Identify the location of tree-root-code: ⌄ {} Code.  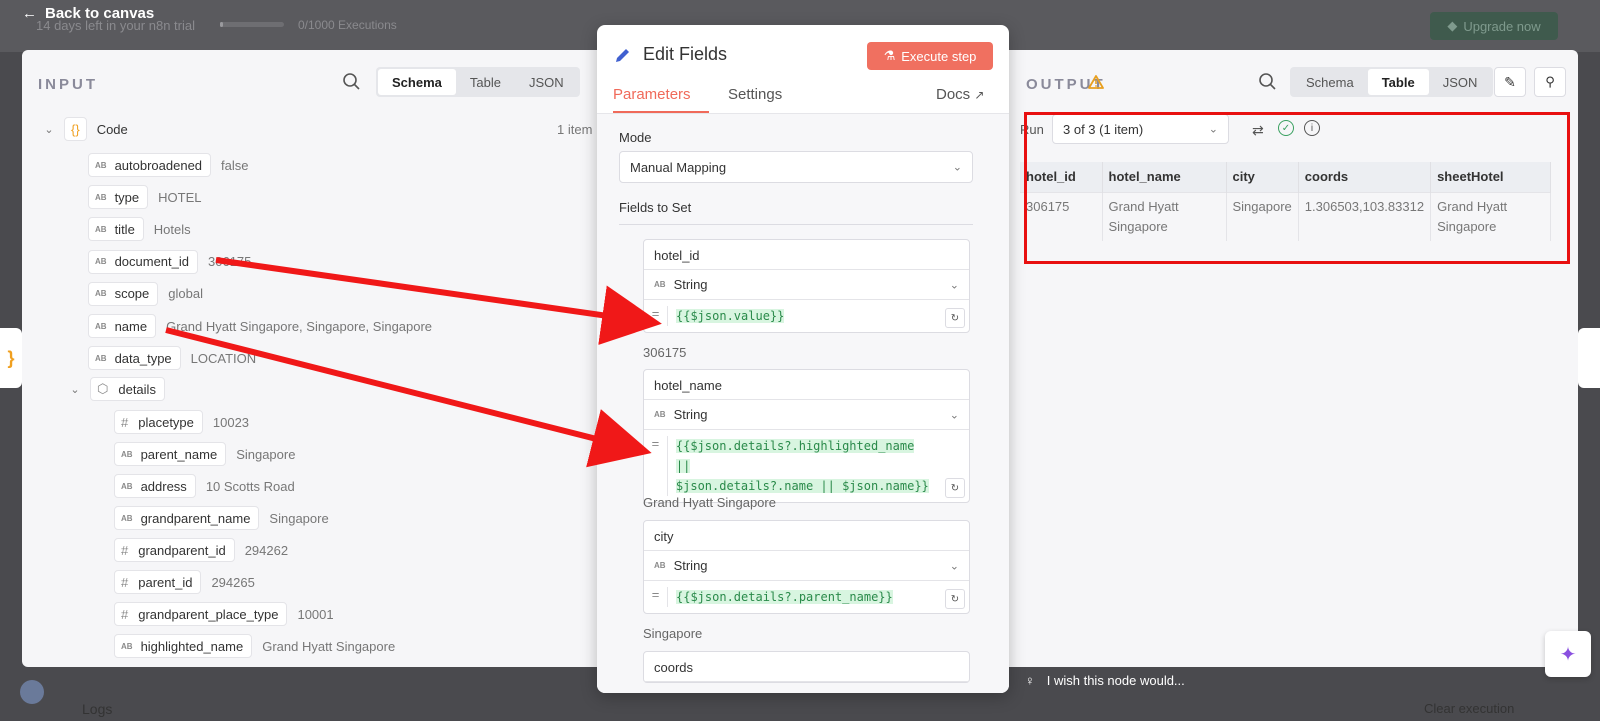
(84, 129).